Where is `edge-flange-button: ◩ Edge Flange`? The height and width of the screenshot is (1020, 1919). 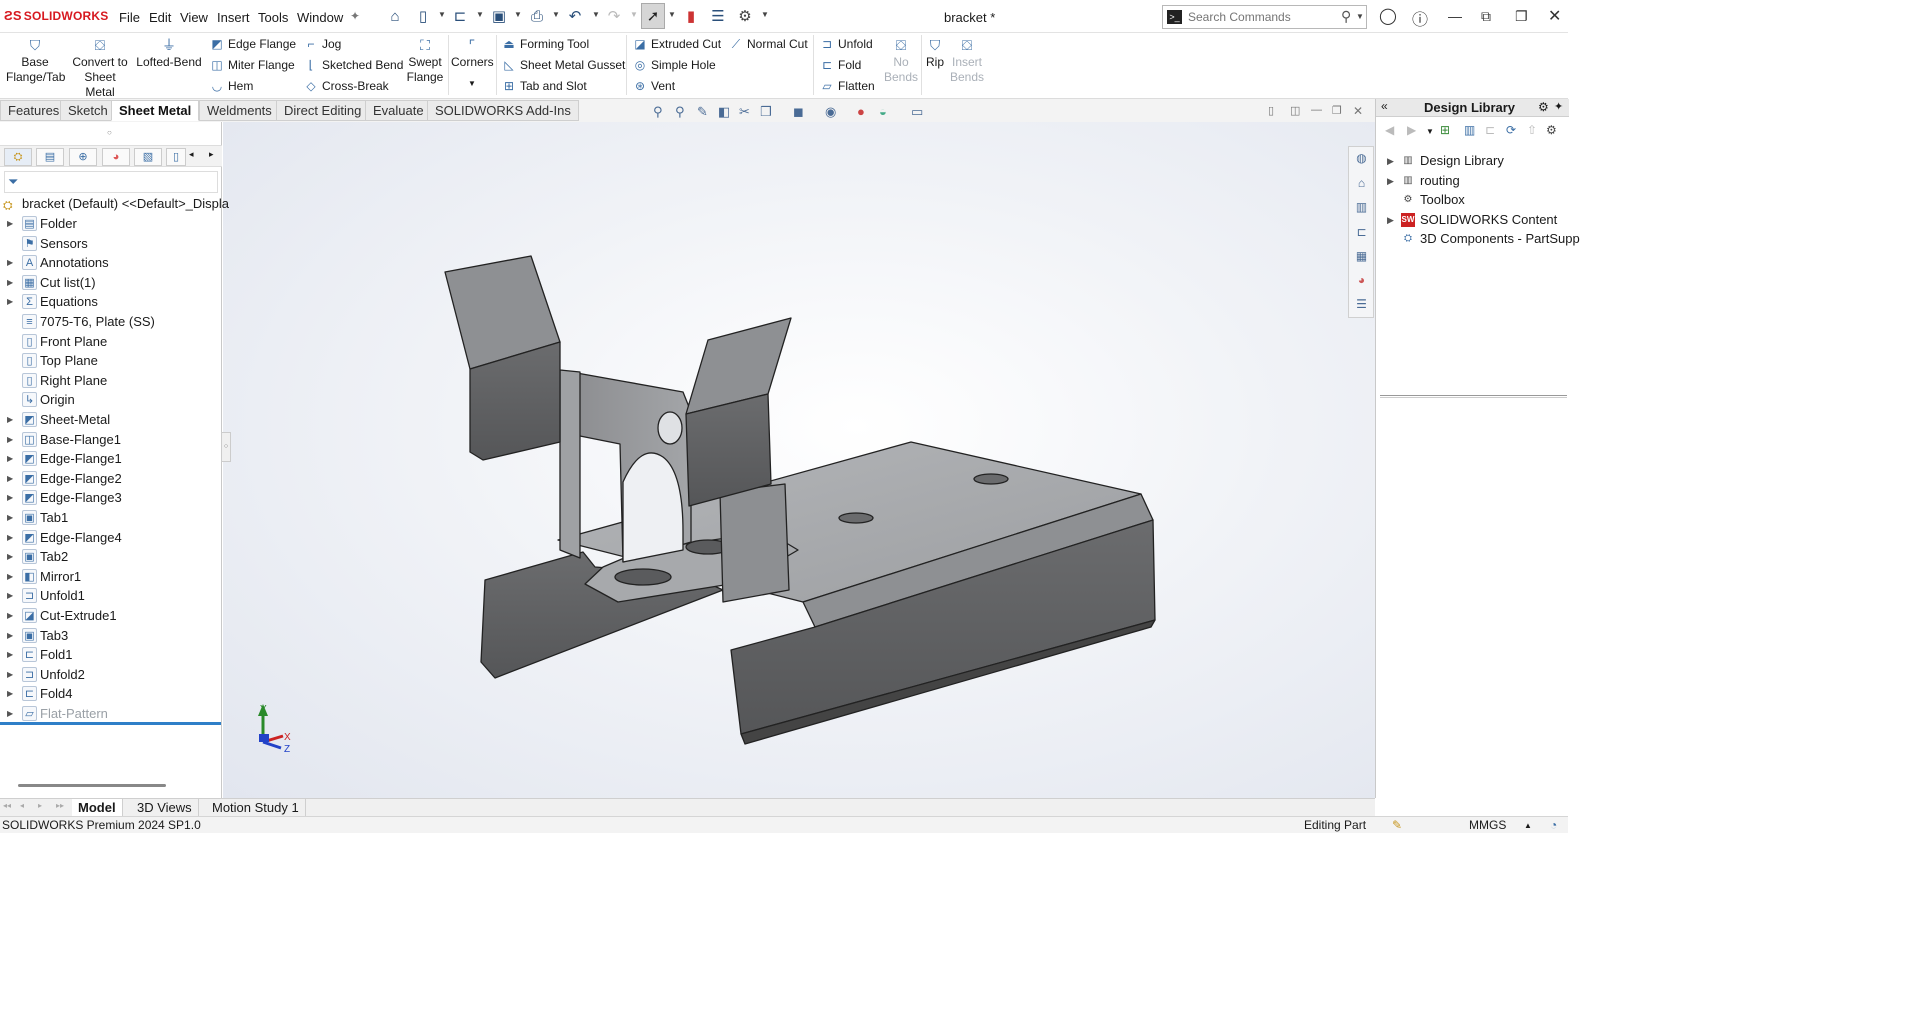
edge-flange-button: ◩ Edge Flange is located at coordinates (252, 44).